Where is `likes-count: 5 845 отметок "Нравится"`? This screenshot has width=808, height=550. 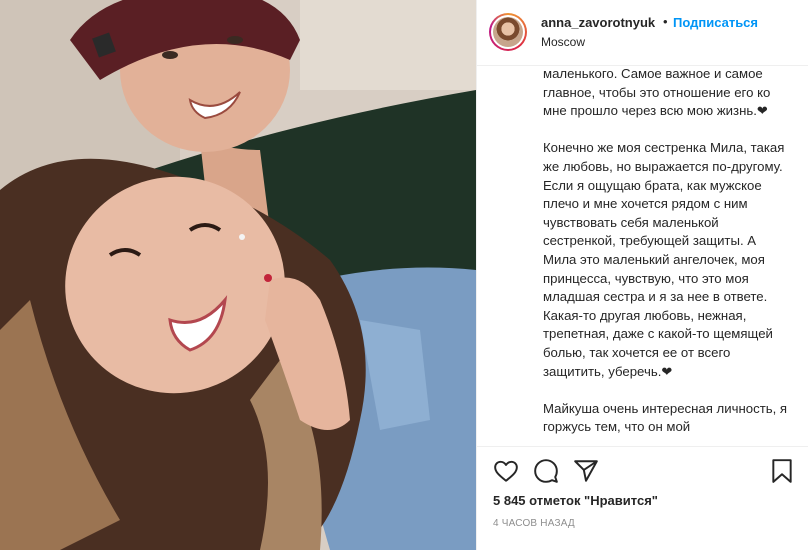
likes-count: 5 845 отметок "Нравится" is located at coordinates (575, 500).